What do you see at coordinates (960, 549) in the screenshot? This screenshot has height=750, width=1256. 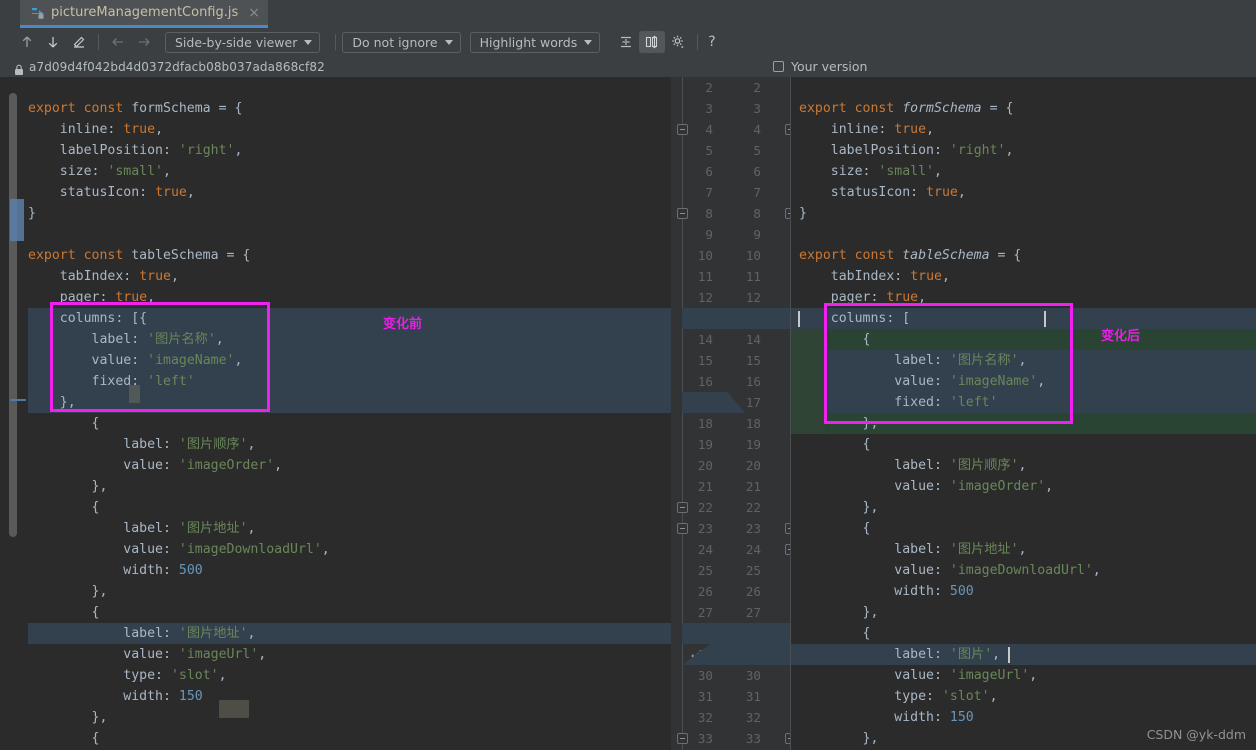 I see `code-line-text: label: '图片地址',` at bounding box center [960, 549].